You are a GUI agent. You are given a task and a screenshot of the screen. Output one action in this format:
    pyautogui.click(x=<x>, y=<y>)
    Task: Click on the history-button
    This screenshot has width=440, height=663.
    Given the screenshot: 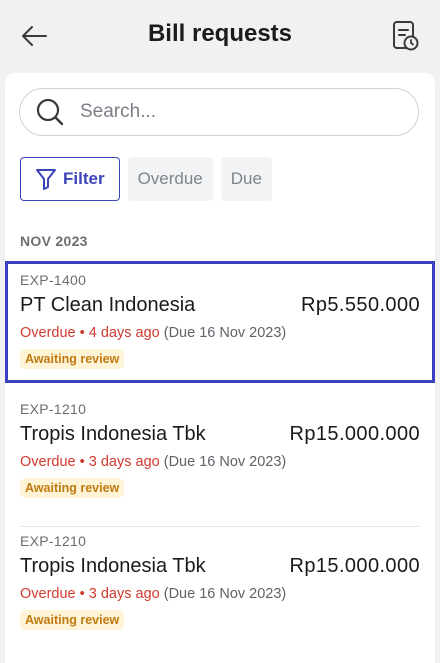 What is the action you would take?
    pyautogui.click(x=405, y=36)
    